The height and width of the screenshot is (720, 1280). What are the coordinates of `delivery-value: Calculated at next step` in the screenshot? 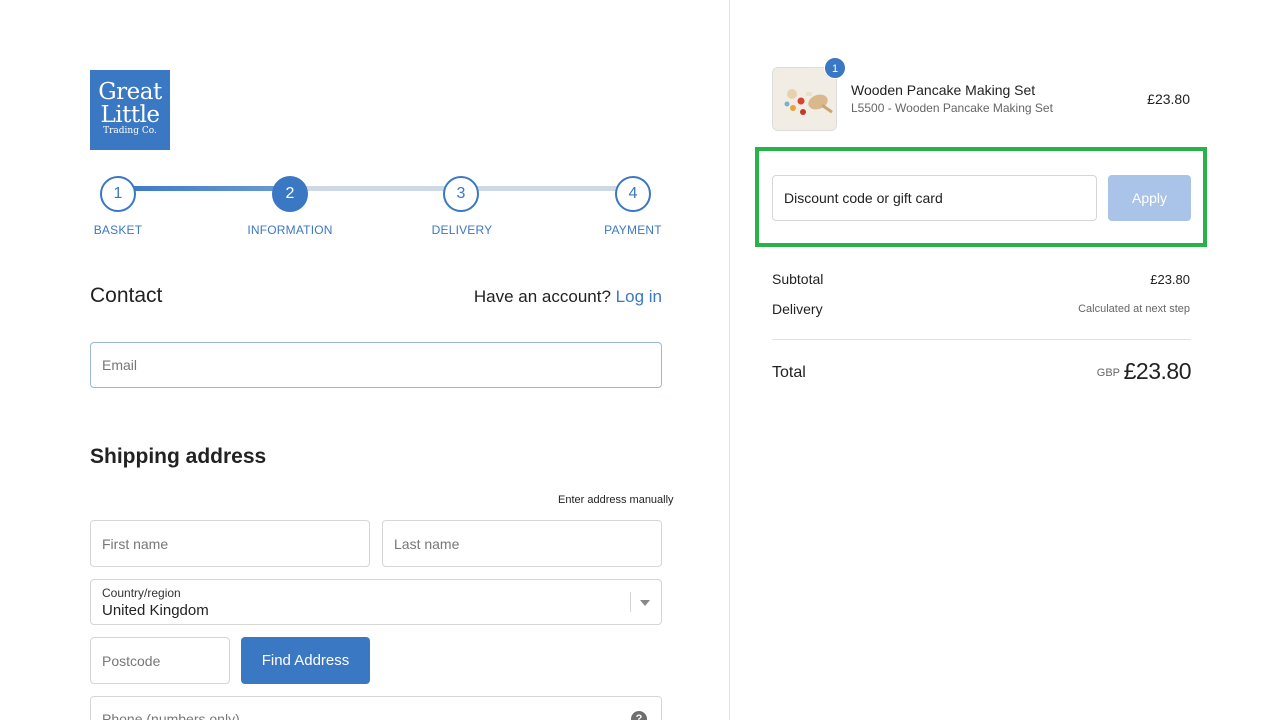 It's located at (1134, 309).